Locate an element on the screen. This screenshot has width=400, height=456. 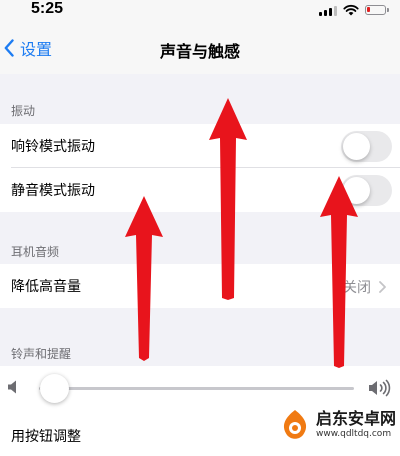
volume-high-icon is located at coordinates (380, 388).